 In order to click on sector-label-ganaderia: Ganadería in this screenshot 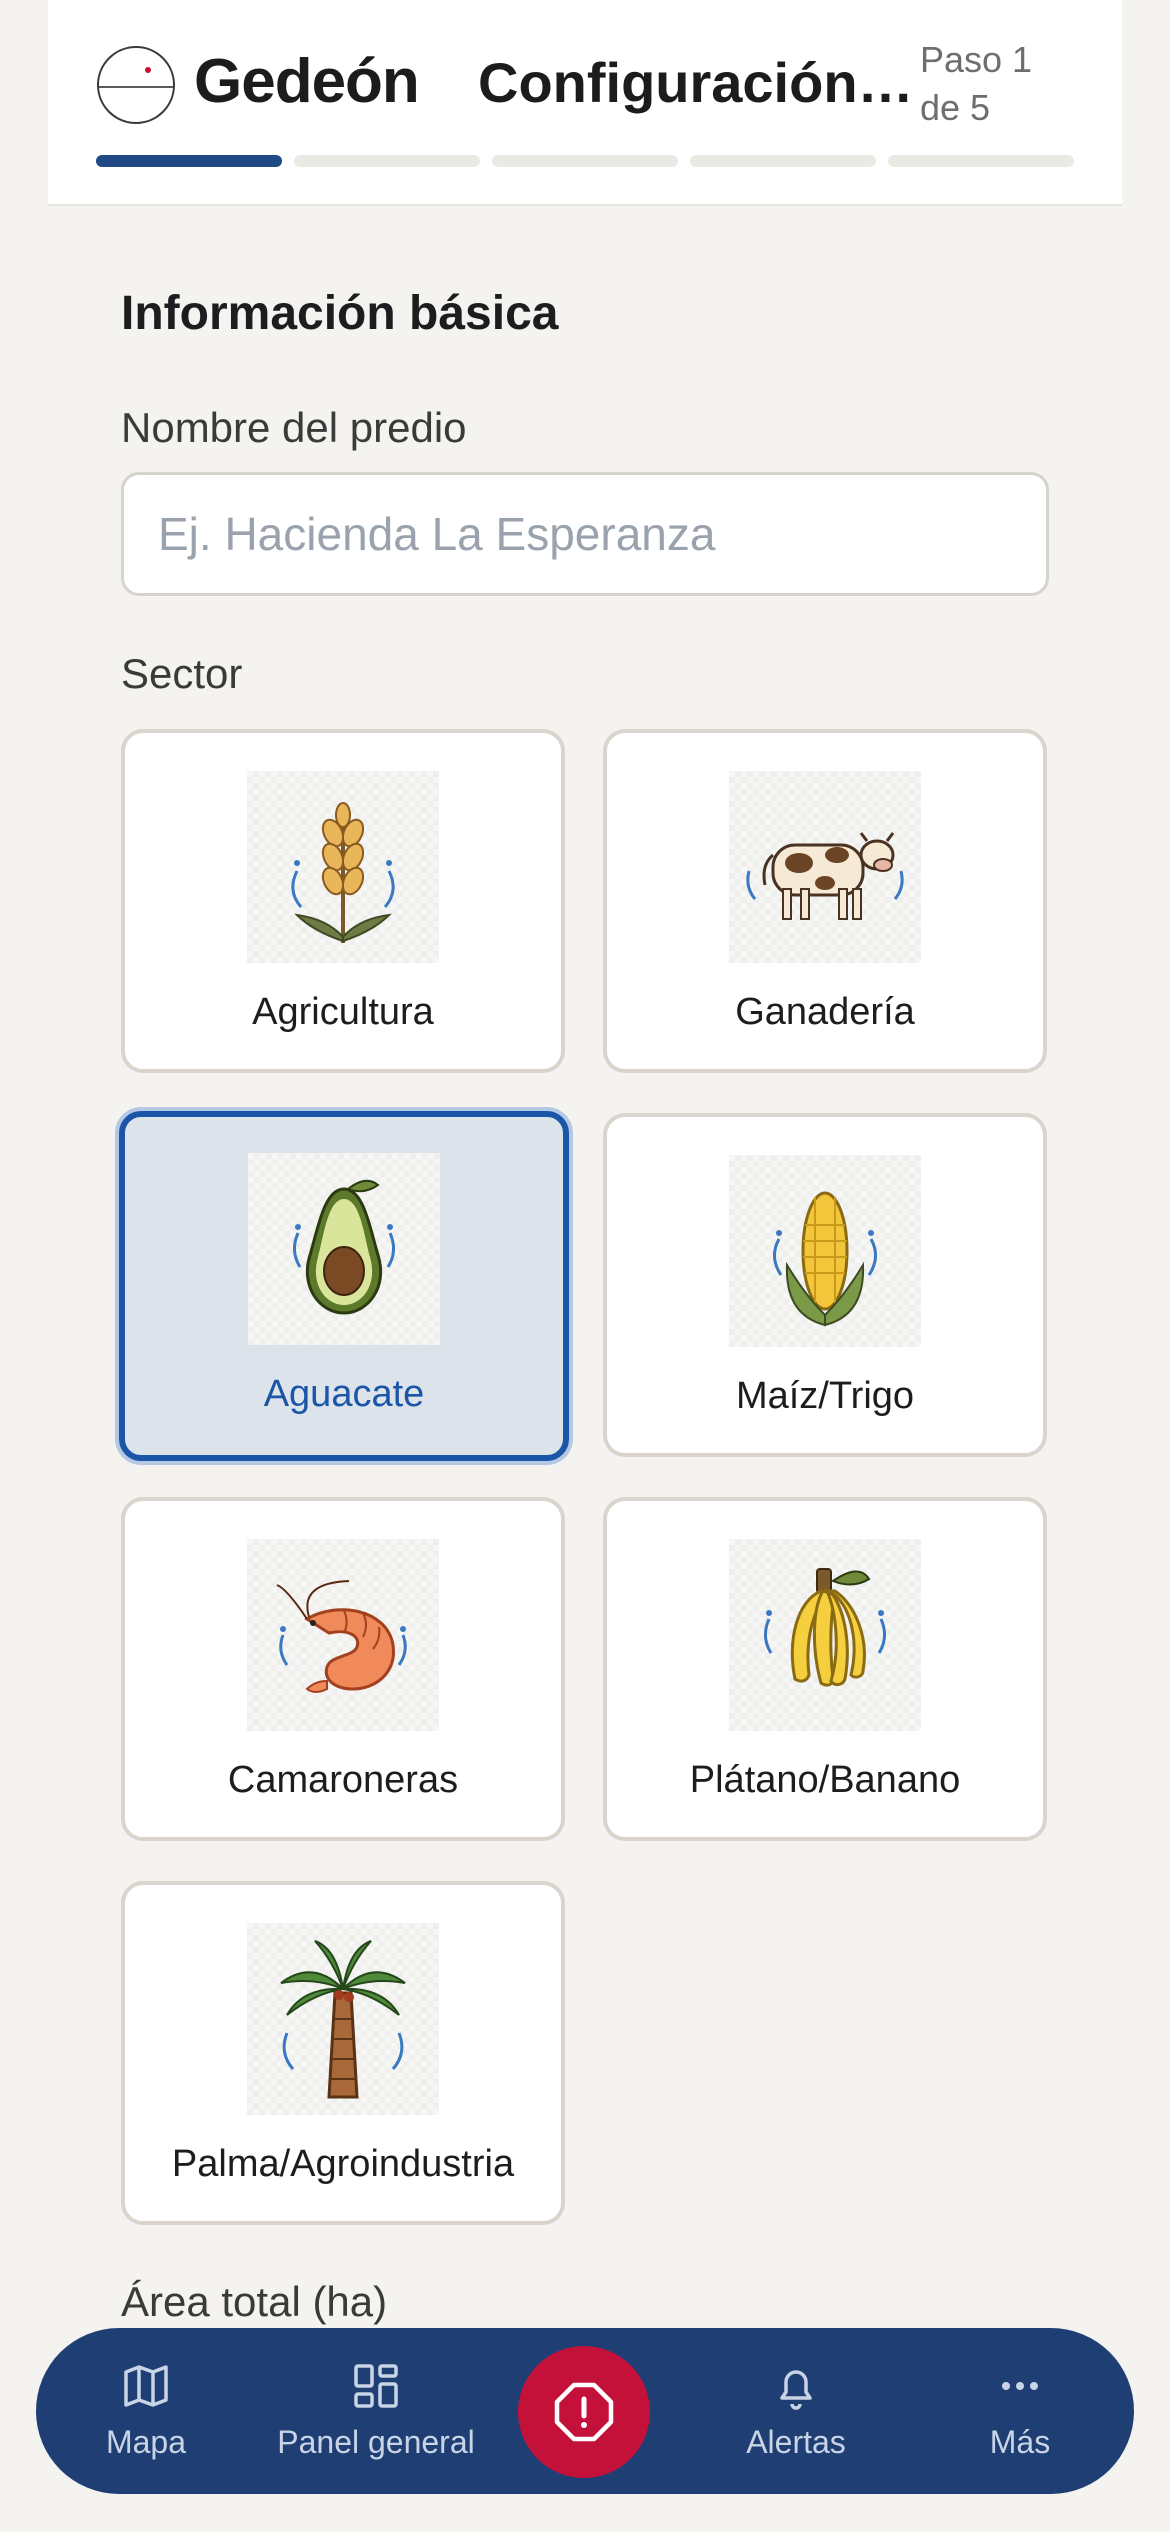, I will do `click(825, 1012)`.